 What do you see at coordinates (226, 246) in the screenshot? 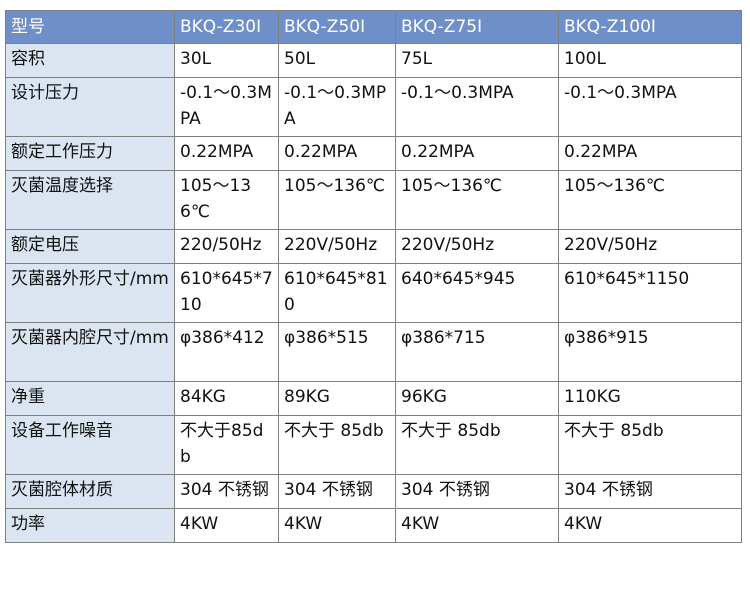
I see `table-cell: 220/50Hz` at bounding box center [226, 246].